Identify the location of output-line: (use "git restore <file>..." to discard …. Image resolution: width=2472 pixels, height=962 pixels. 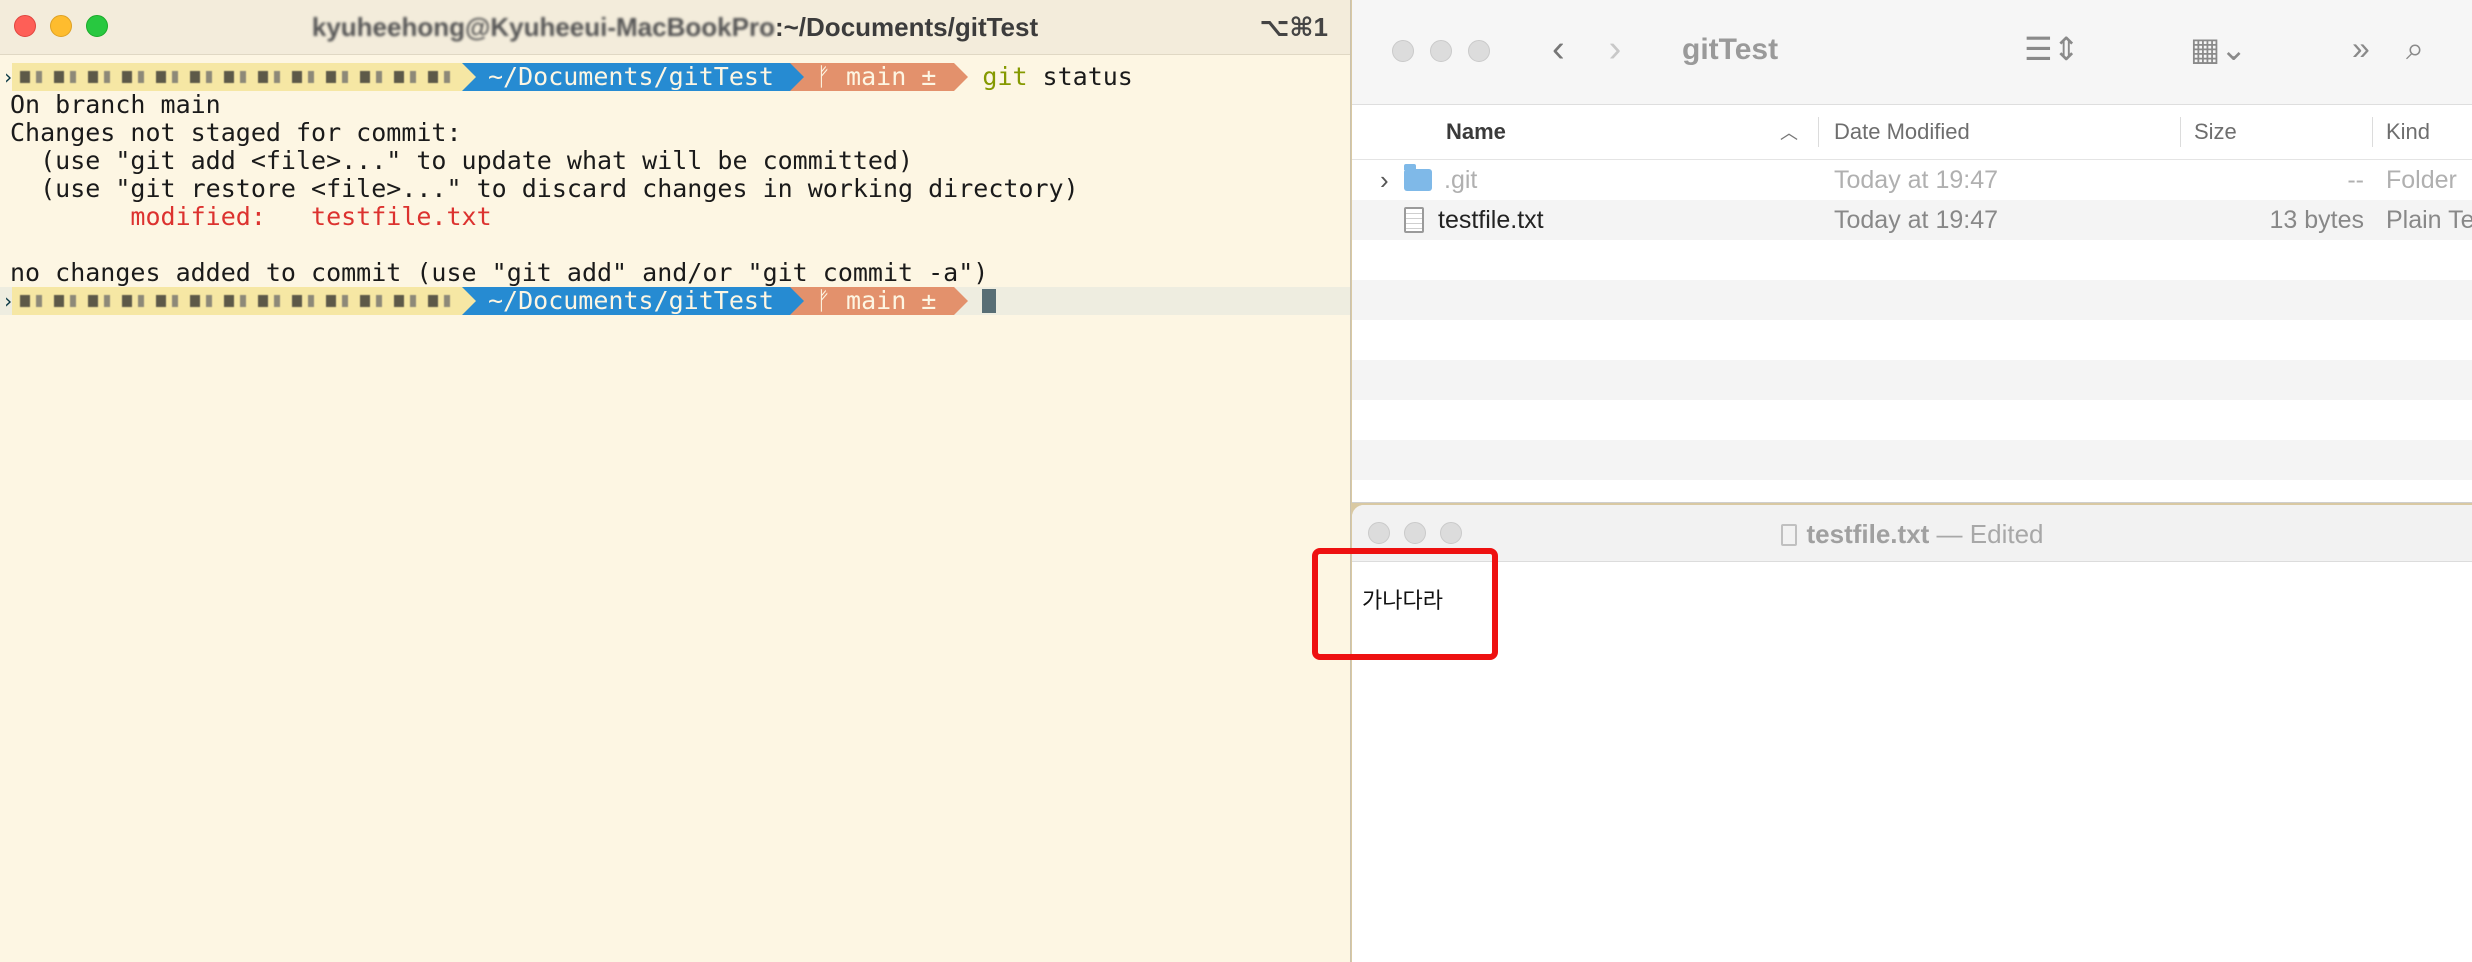
(544, 188).